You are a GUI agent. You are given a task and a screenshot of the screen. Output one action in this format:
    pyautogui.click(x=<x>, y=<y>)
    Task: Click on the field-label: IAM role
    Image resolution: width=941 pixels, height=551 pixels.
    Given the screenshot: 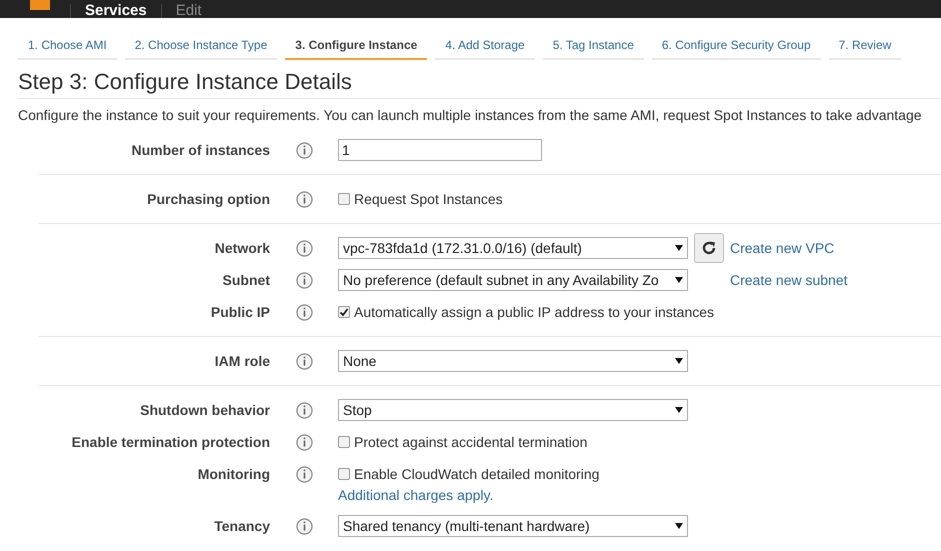 What is the action you would take?
    pyautogui.click(x=242, y=361)
    